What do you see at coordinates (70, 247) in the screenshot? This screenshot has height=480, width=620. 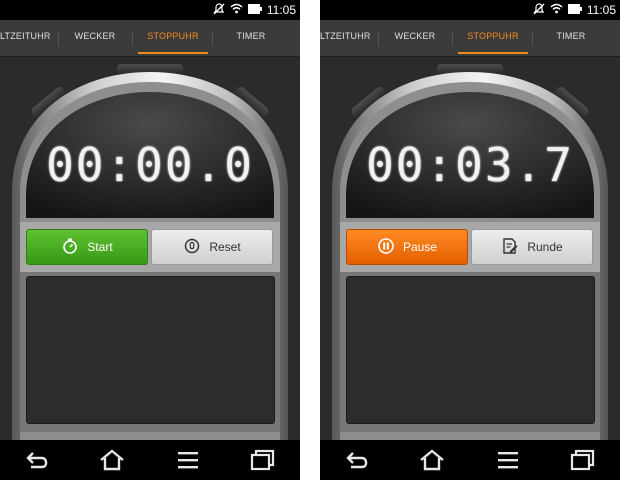 I see `stopwatch-icon` at bounding box center [70, 247].